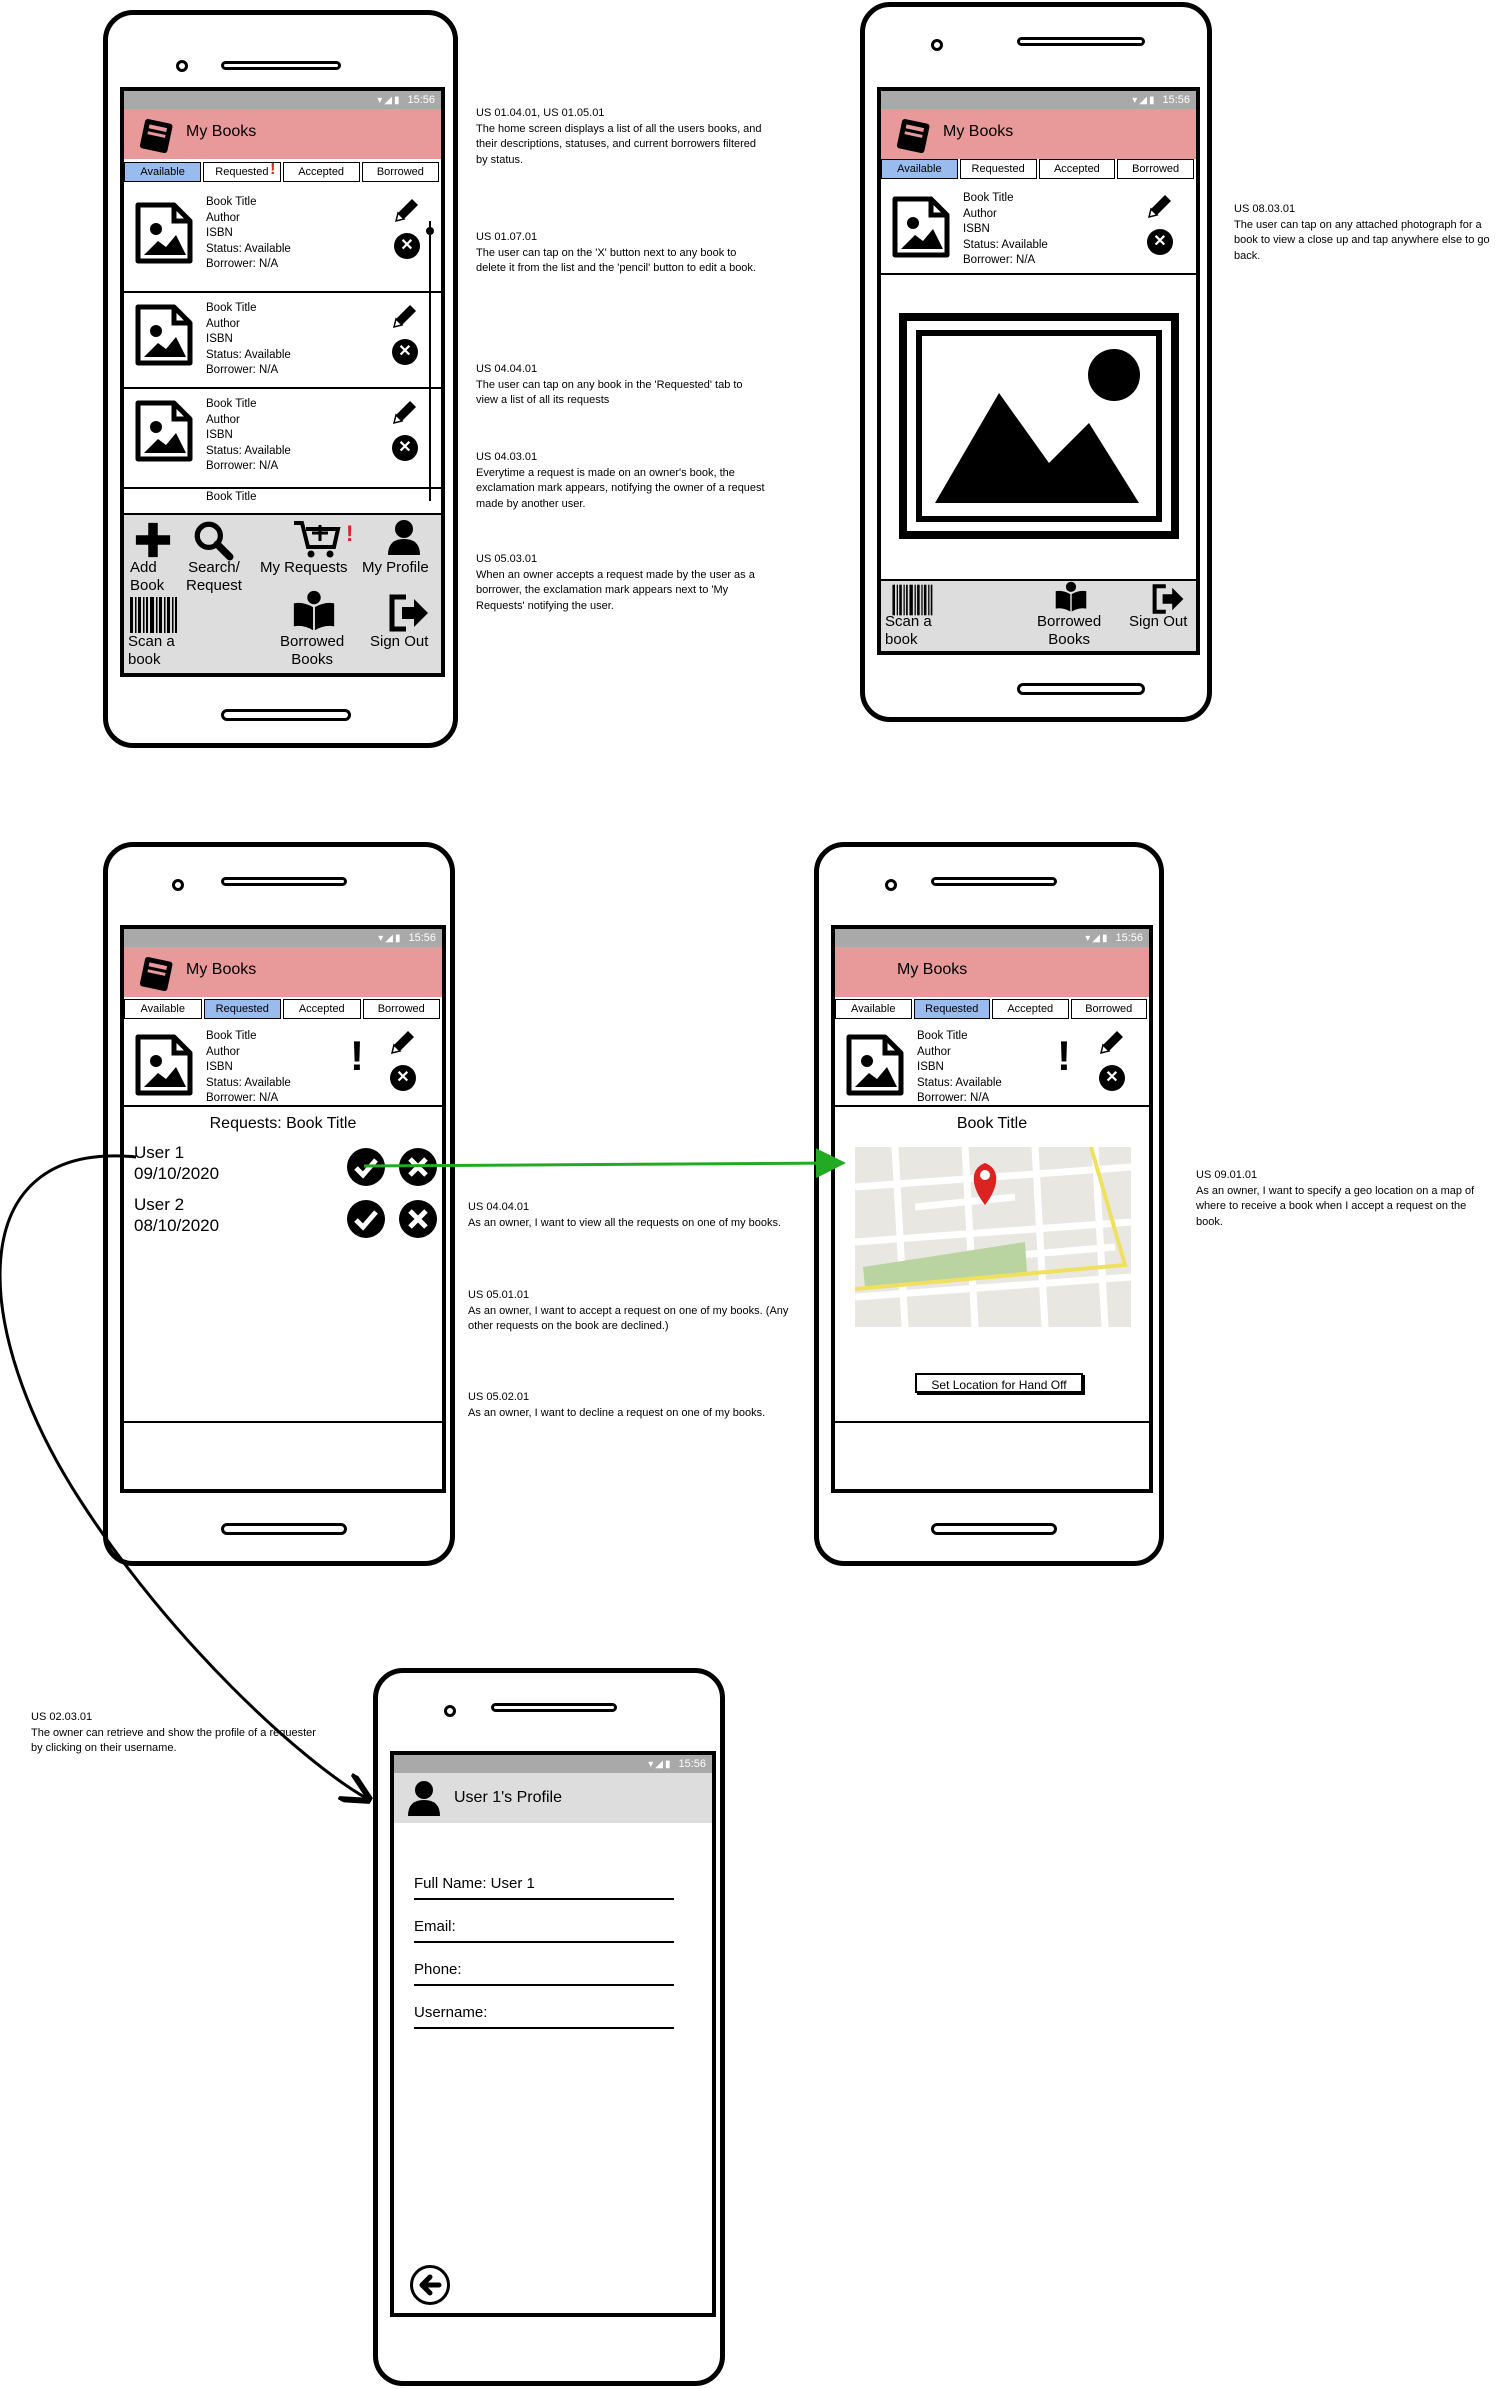  What do you see at coordinates (147, 577) in the screenshot?
I see `add-book-label: Add Book` at bounding box center [147, 577].